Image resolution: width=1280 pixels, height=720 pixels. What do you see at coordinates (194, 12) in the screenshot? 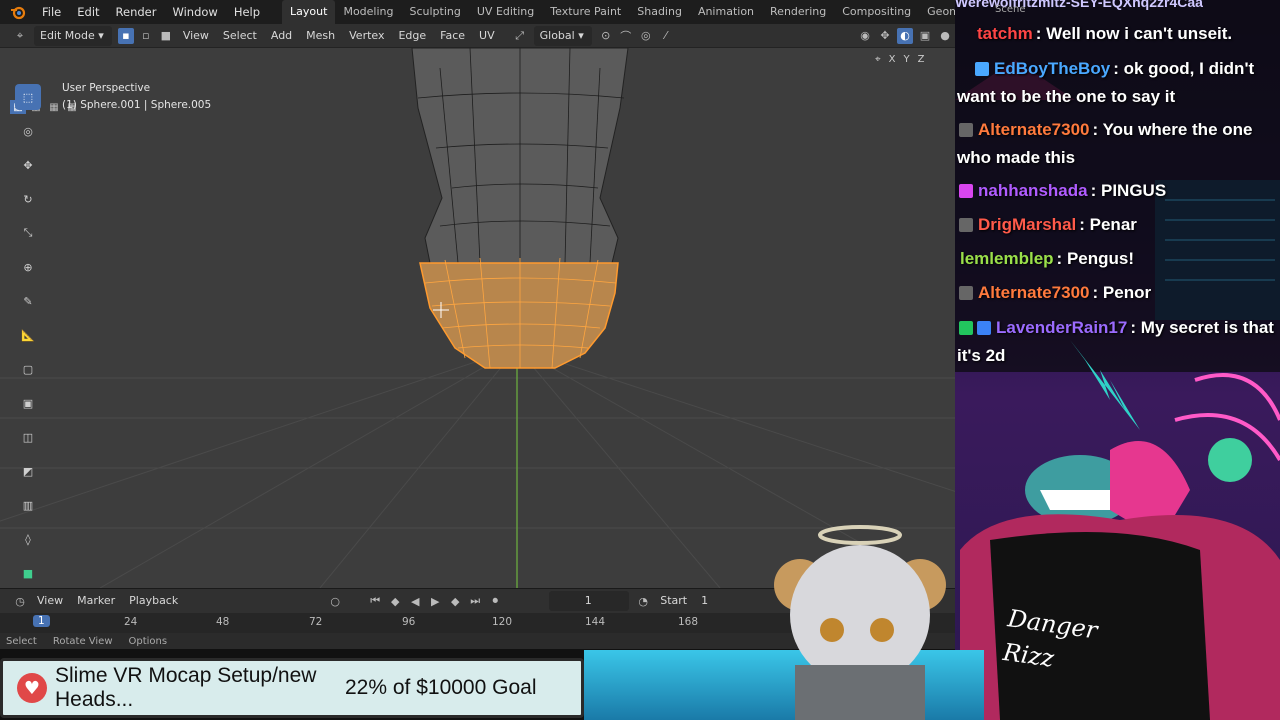
I see `menu-window: Window` at bounding box center [194, 12].